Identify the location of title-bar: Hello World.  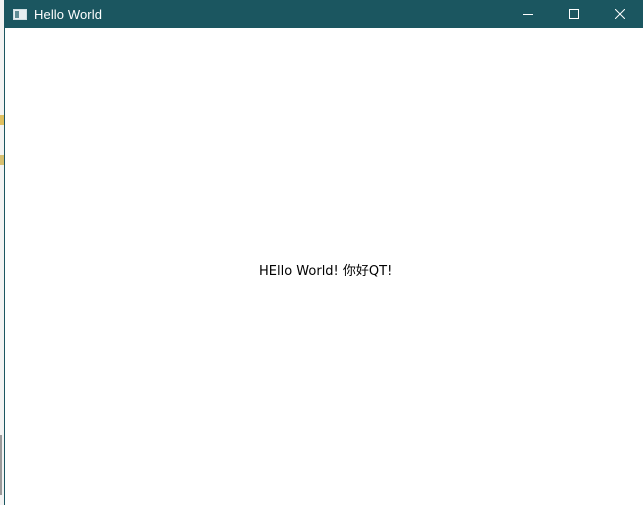
(324, 14).